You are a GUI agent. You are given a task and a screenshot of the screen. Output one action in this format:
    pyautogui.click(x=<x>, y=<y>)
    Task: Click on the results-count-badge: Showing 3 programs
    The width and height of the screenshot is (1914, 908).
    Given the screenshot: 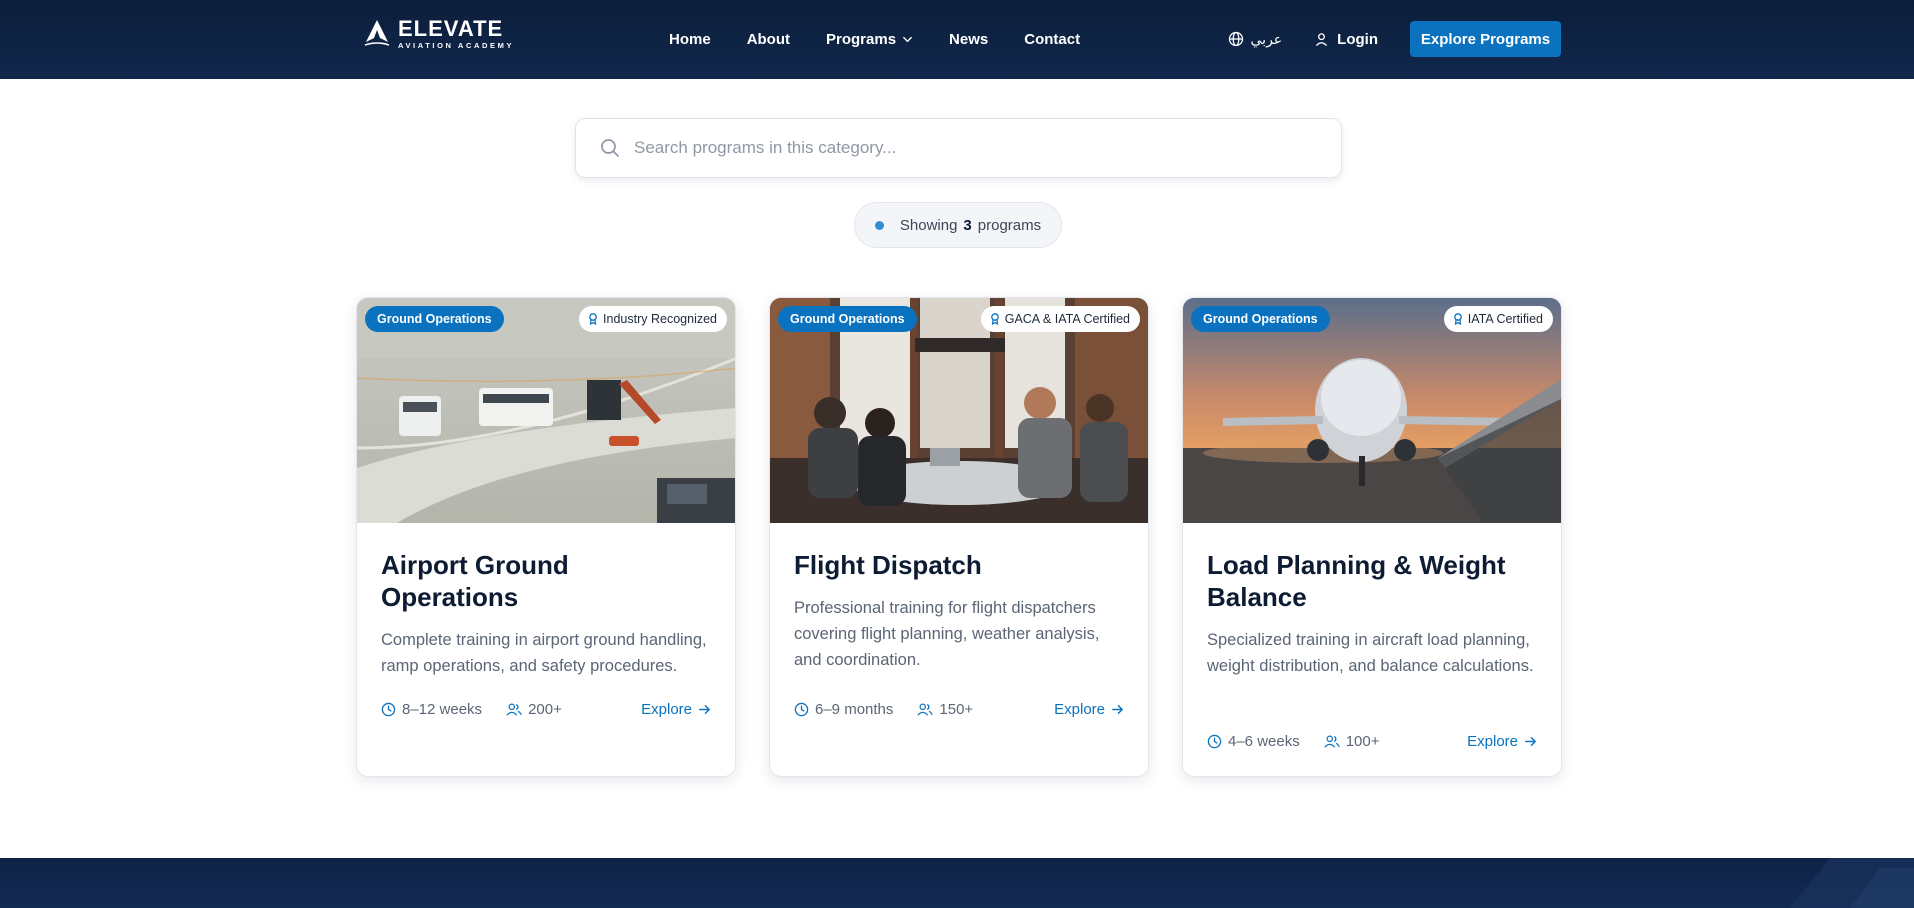 What is the action you would take?
    pyautogui.click(x=958, y=225)
    